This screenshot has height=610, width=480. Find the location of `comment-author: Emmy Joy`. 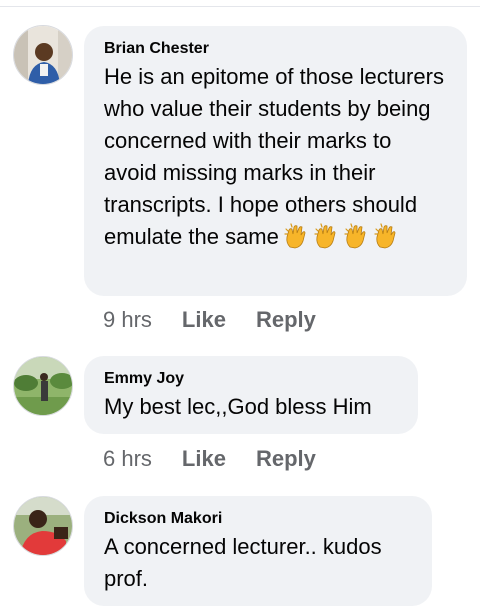

comment-author: Emmy Joy is located at coordinates (252, 379).